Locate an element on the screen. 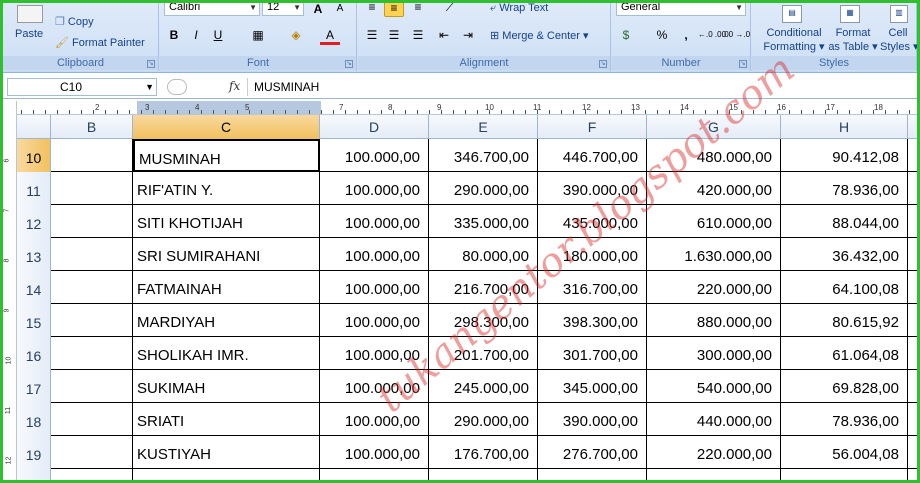 Image resolution: width=920 pixels, height=483 pixels. shrink-font-button: A is located at coordinates (340, 11).